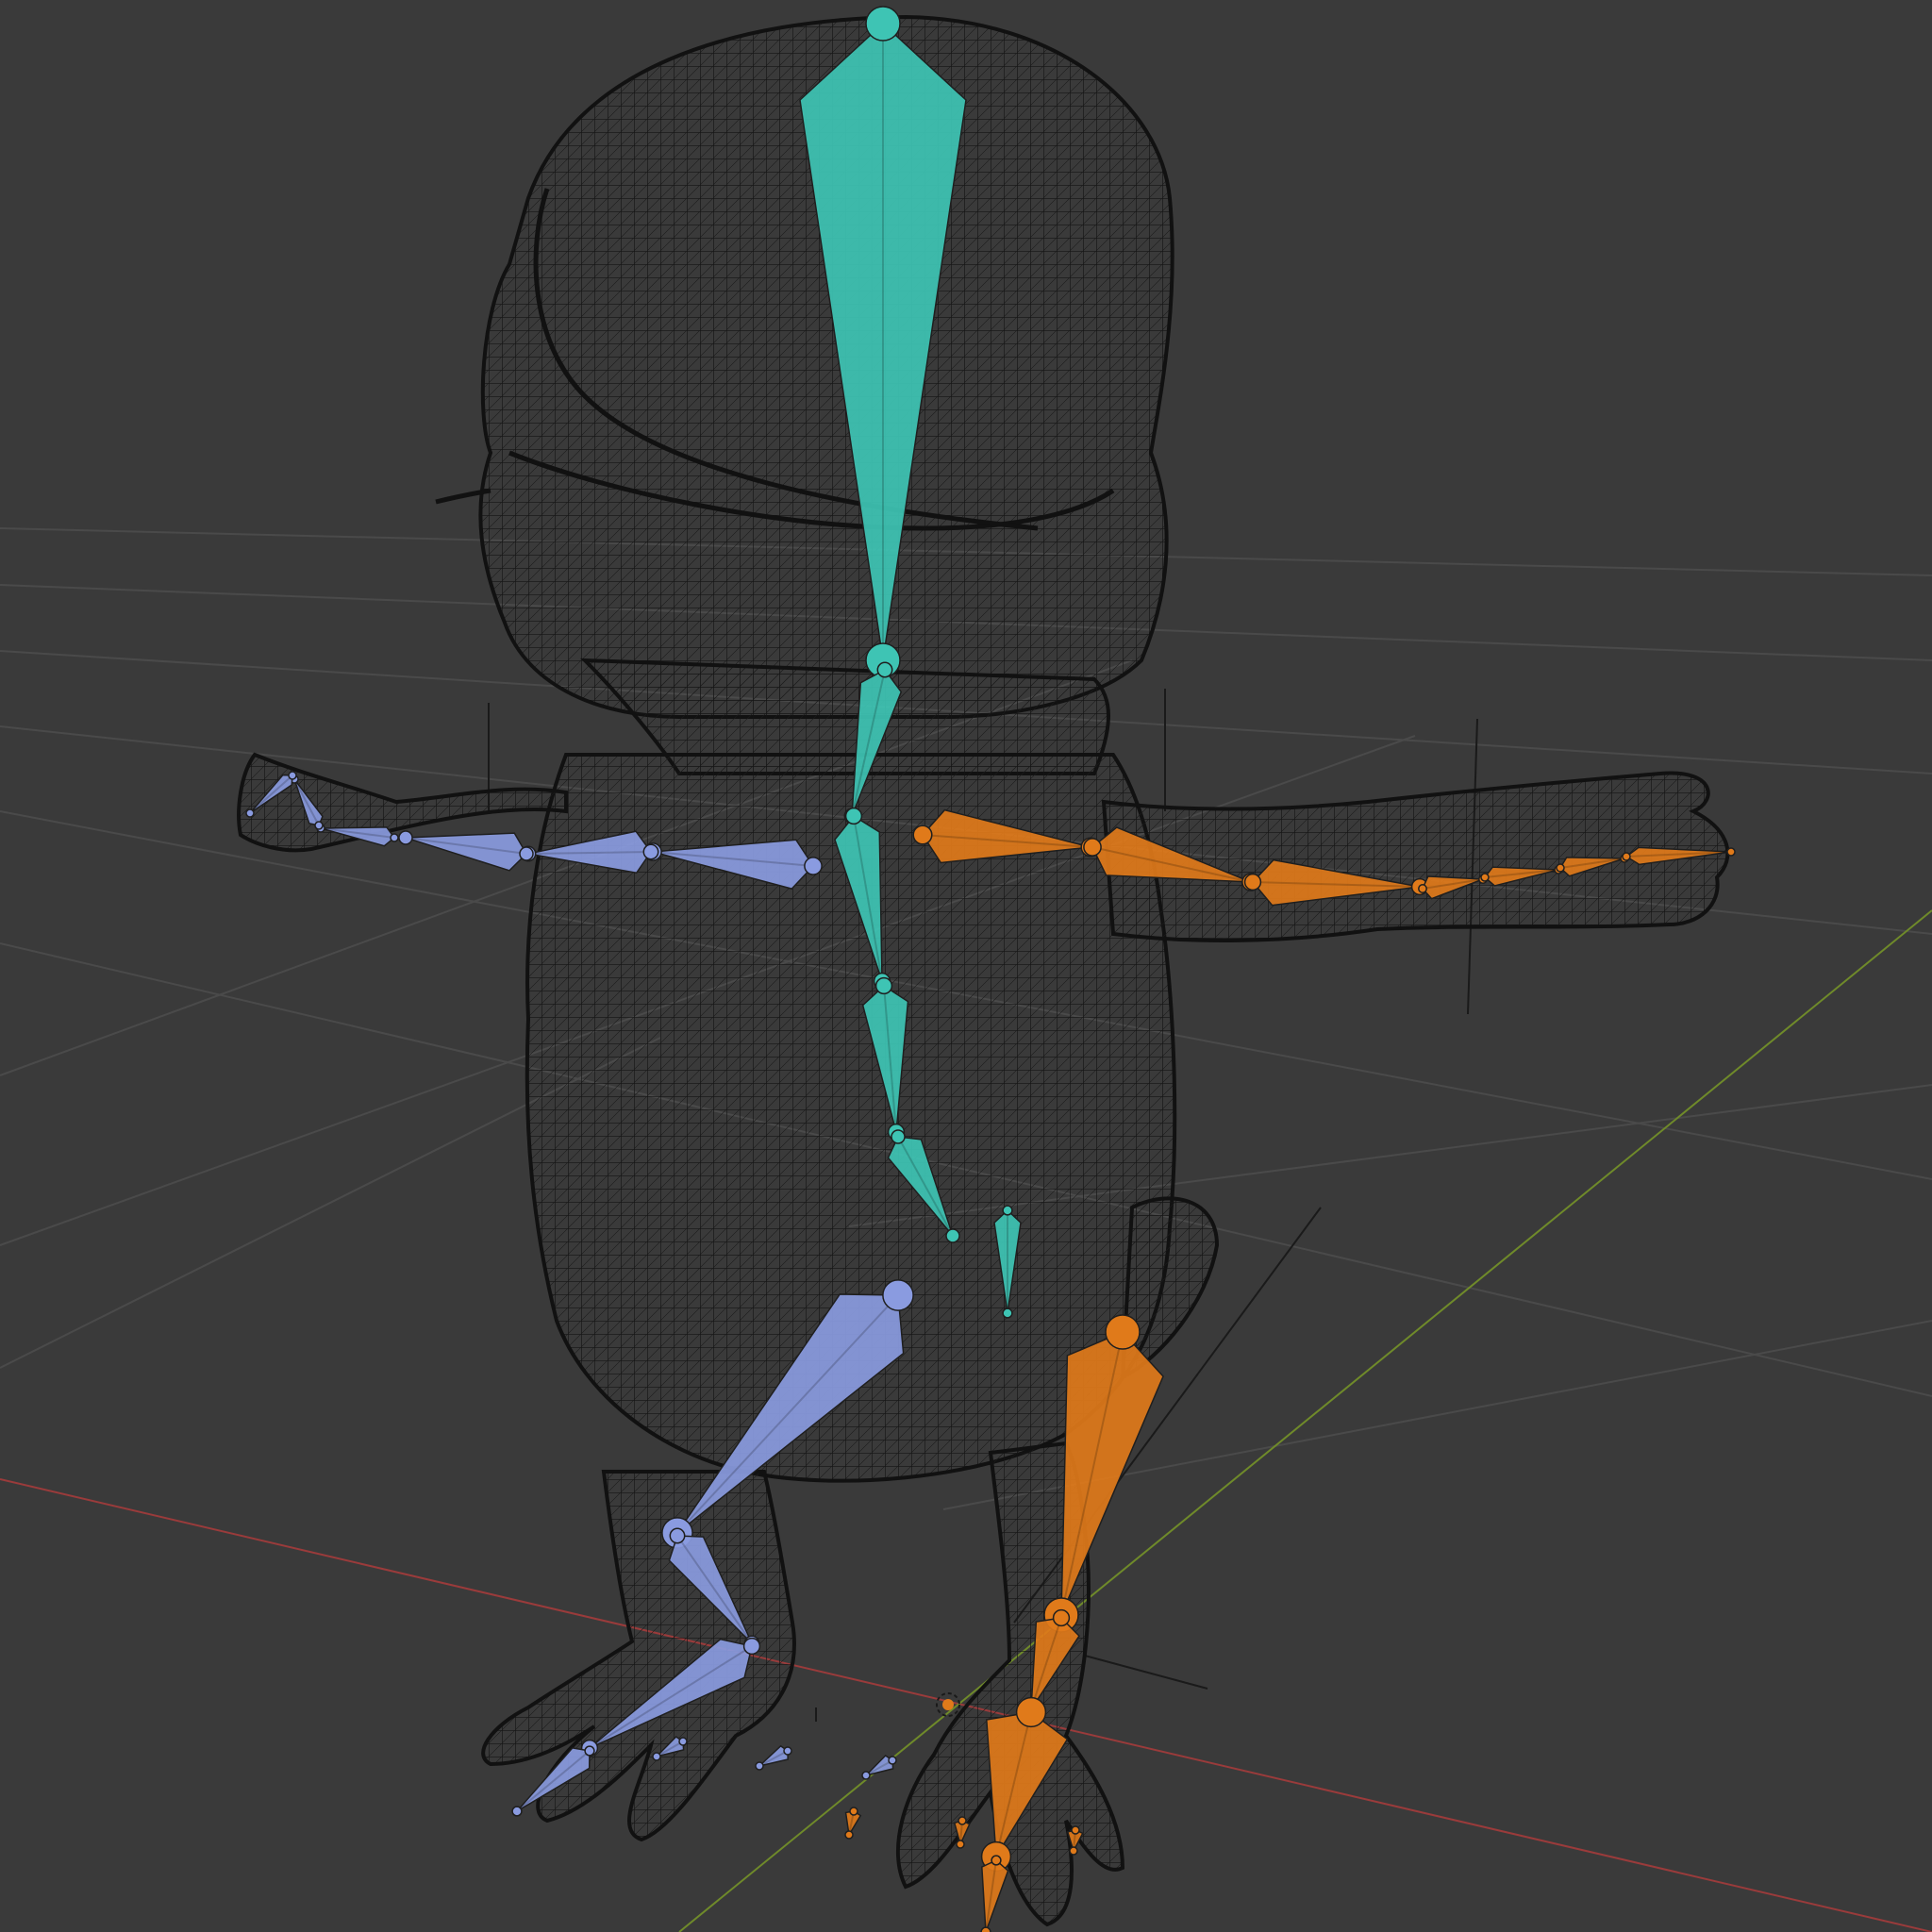 This screenshot has width=1932, height=1932. Describe the element at coordinates (1076, 1830) in the screenshot. I see `claw-right-bone-3-head-joint` at that location.